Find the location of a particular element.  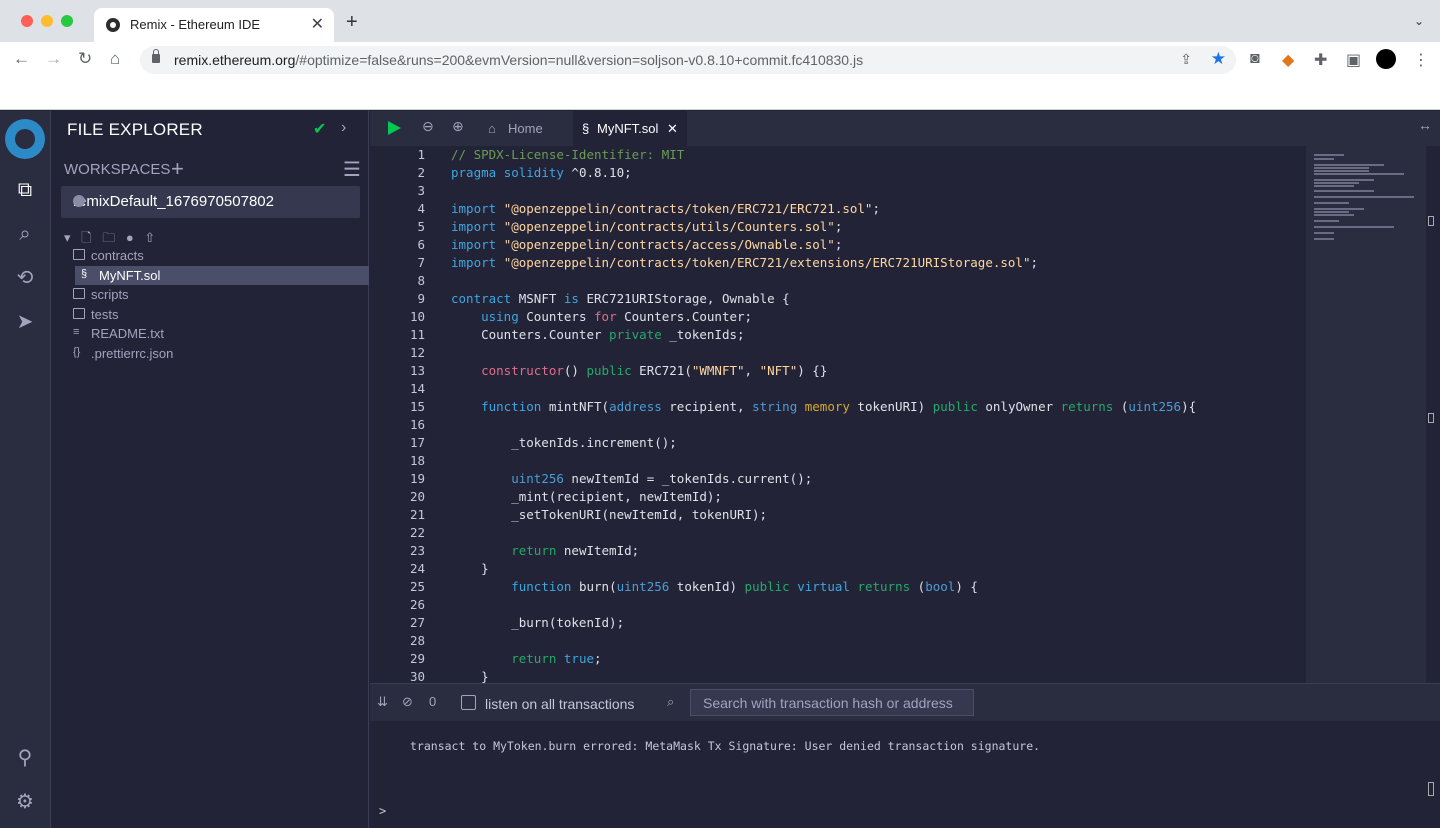

code-minimap is located at coordinates (1366, 414).